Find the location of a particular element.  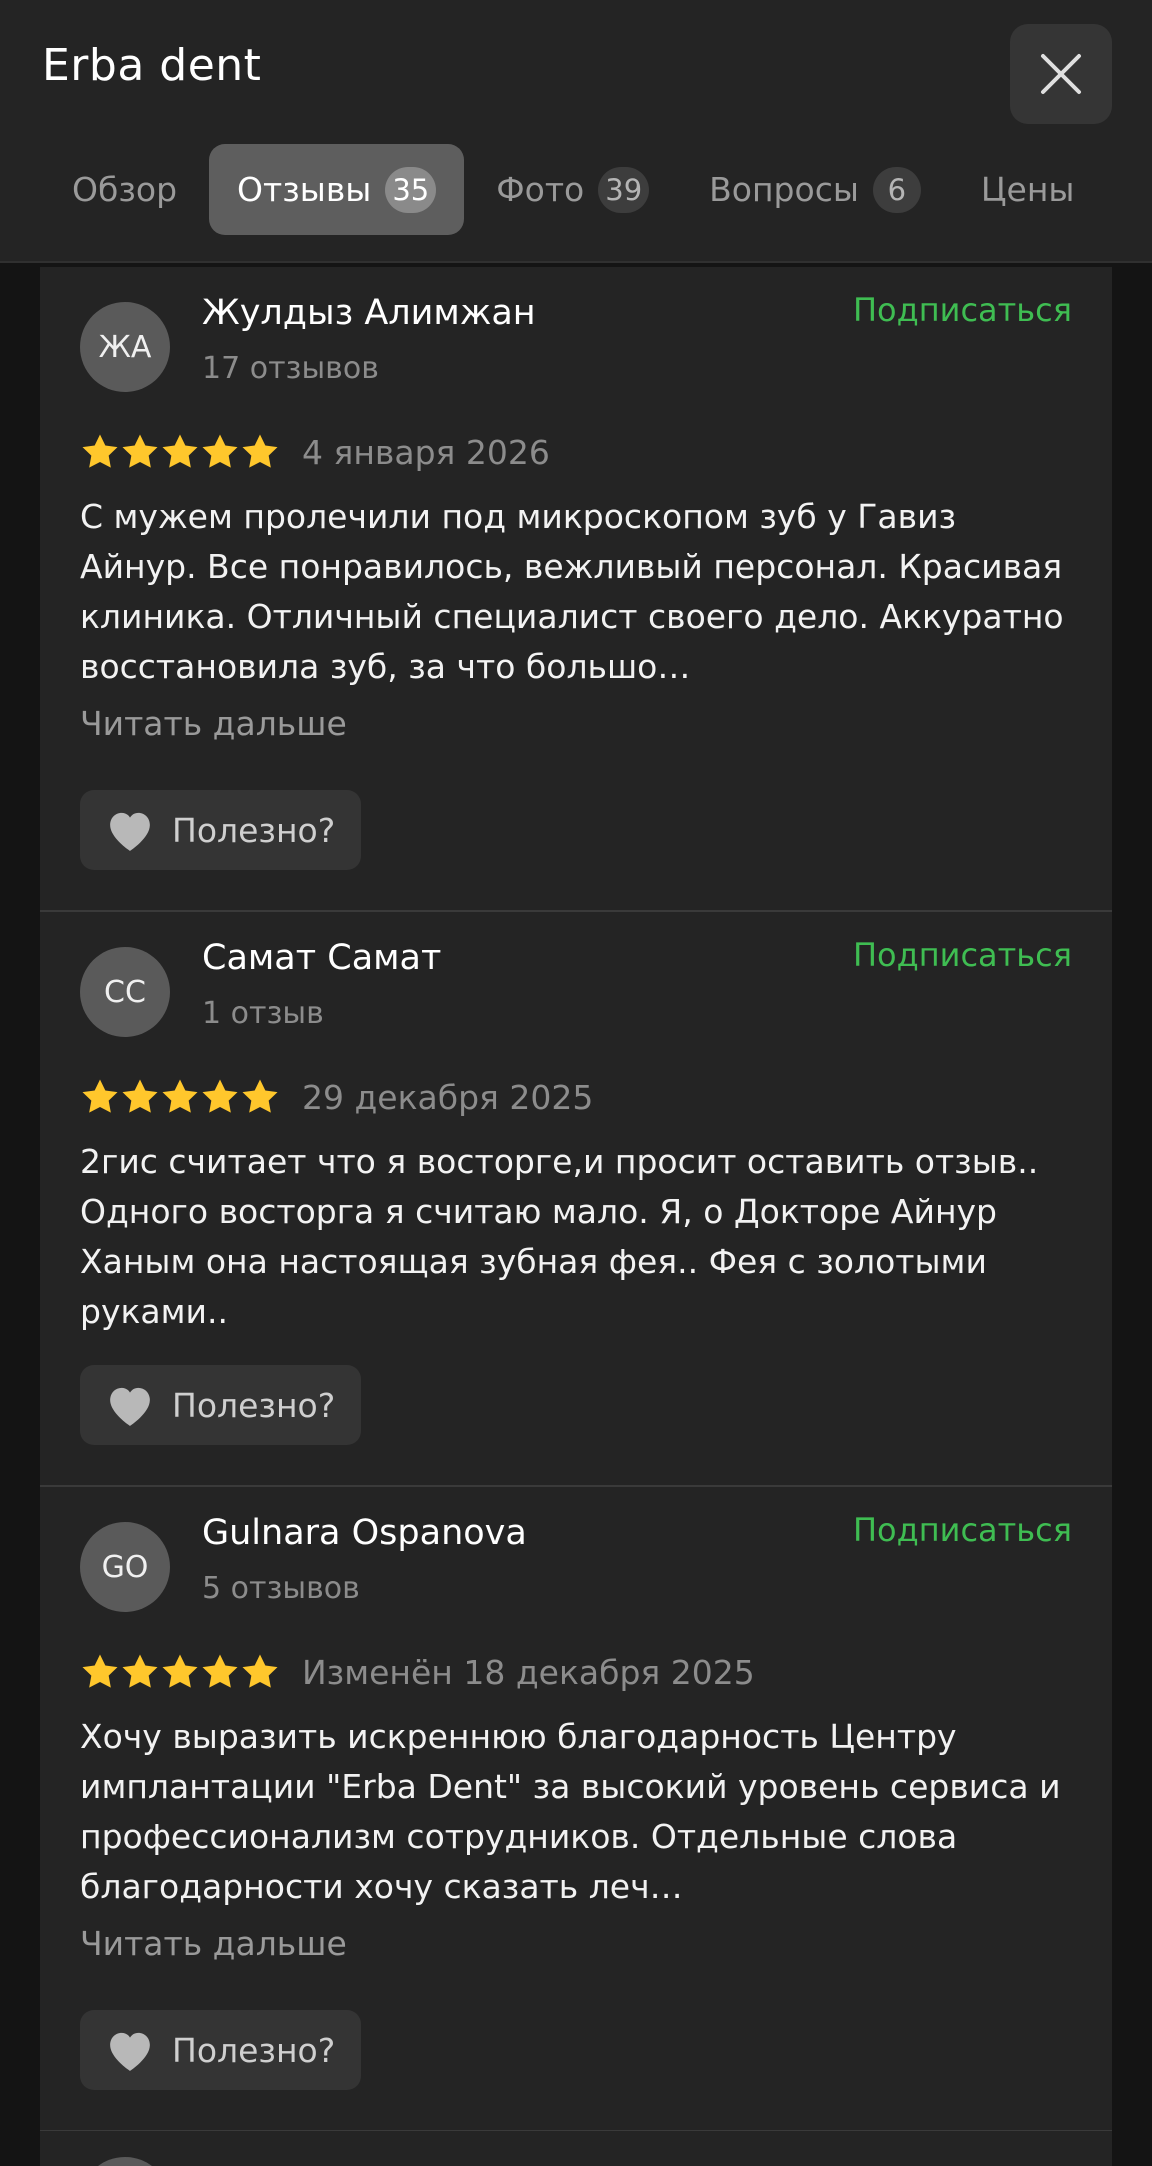

tab-count-badge: 35 is located at coordinates (411, 189).